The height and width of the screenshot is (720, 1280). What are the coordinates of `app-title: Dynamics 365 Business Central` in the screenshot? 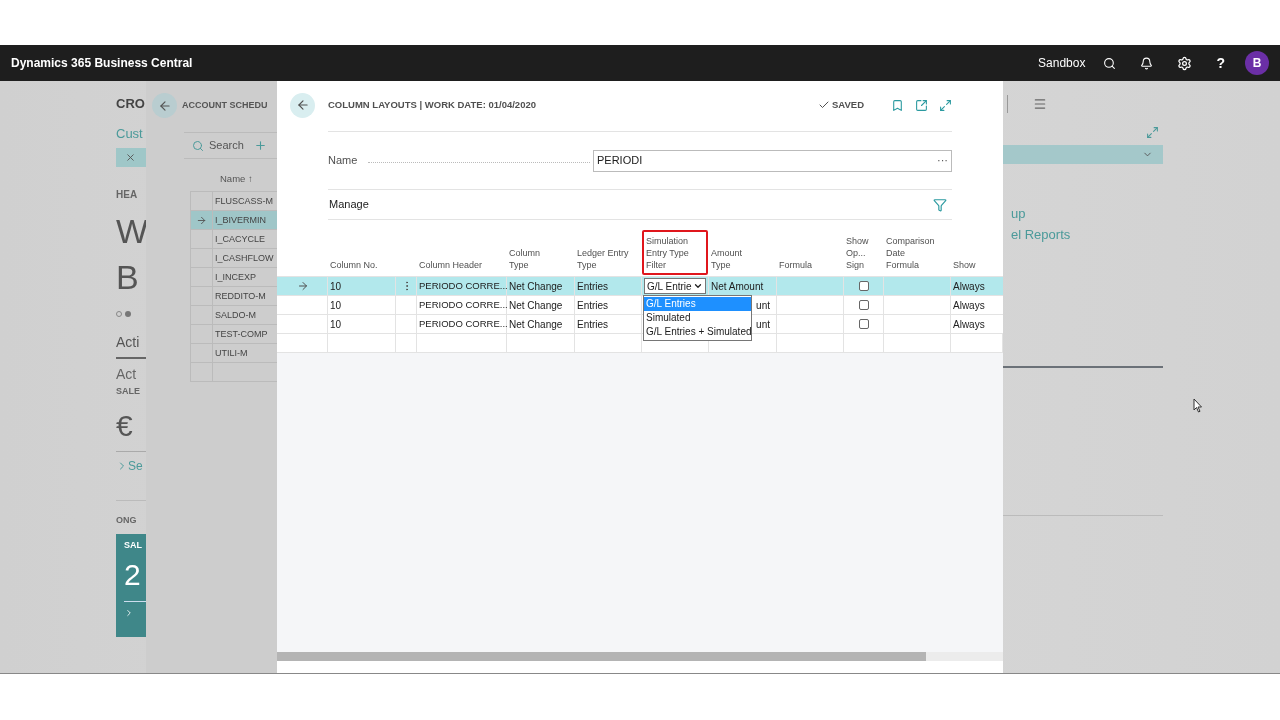 It's located at (102, 63).